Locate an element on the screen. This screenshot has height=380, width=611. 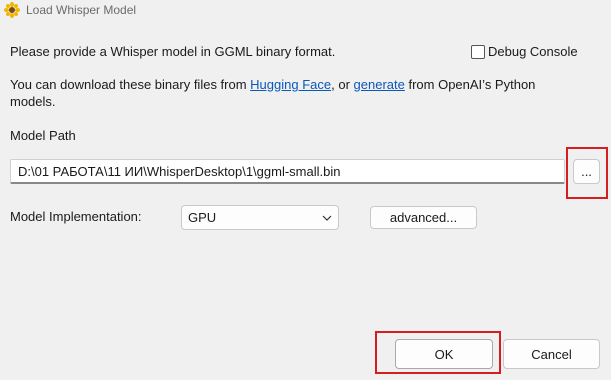
model-path-label: Model Path is located at coordinates (43, 135).